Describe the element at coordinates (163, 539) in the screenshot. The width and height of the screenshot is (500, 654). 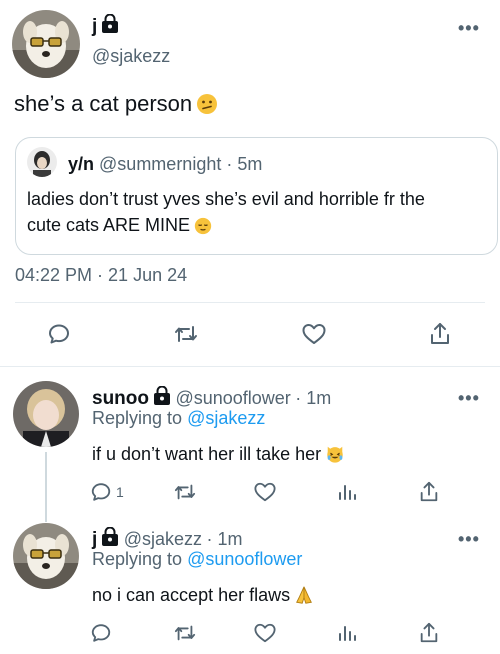
I see `reply-author-handle: @sjakezz` at that location.